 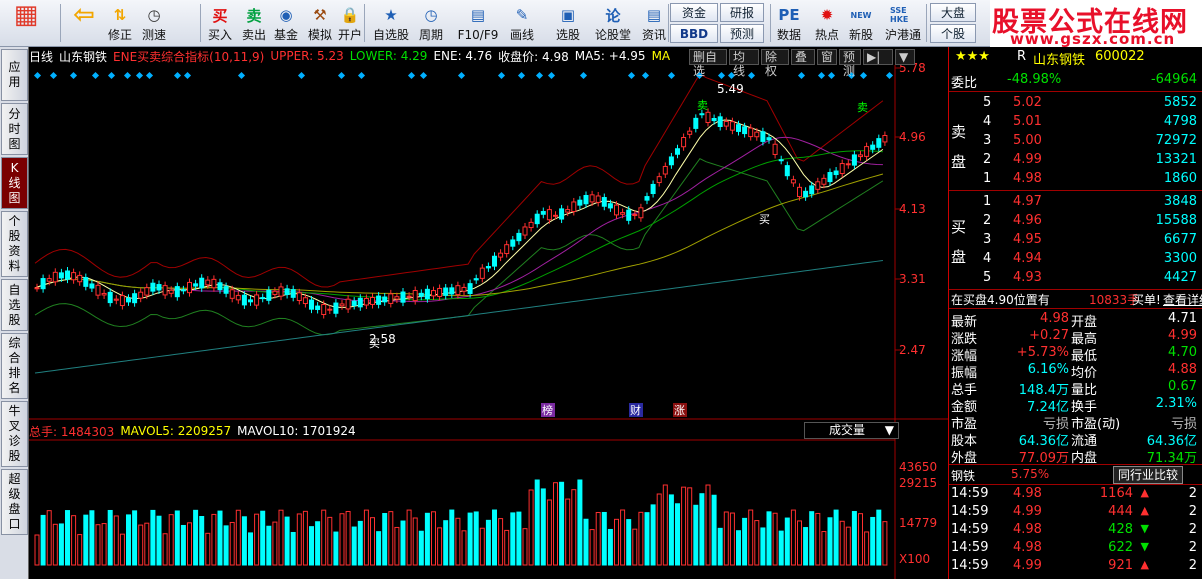 I want to click on chart-tool-button-4: 窗, so click(x=827, y=57).